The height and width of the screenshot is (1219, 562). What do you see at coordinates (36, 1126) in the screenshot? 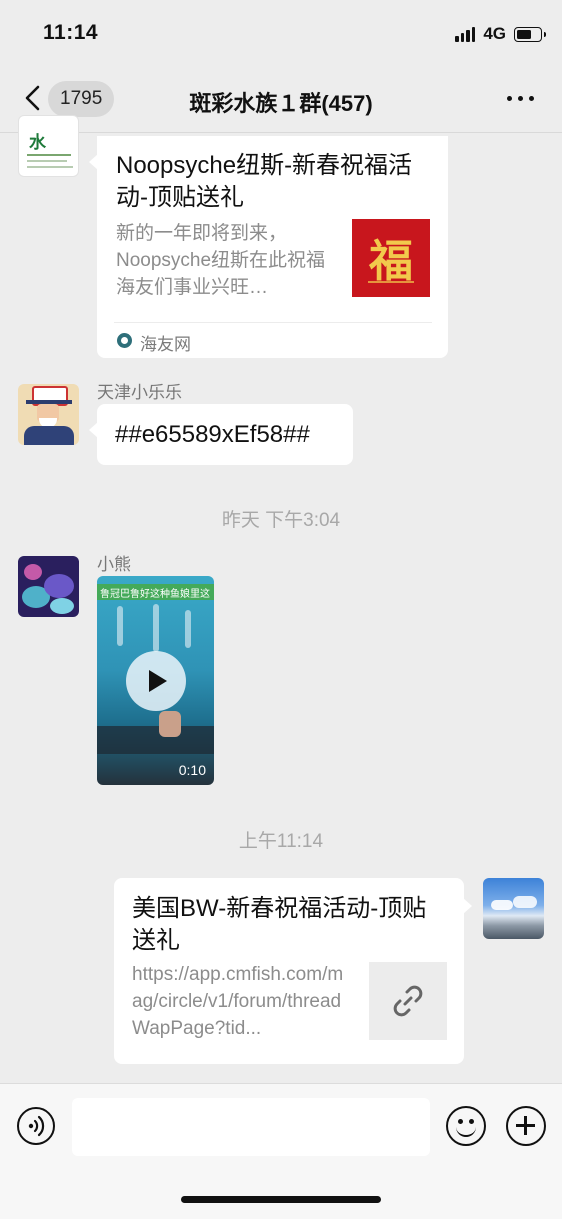
I see `voice-icon` at bounding box center [36, 1126].